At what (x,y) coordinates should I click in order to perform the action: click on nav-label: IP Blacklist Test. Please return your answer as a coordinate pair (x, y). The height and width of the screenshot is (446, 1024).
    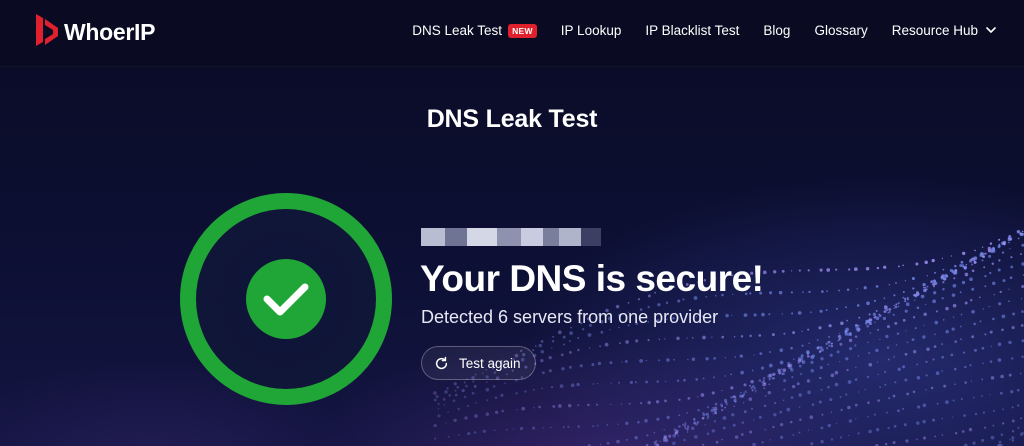
    Looking at the image, I should click on (692, 30).